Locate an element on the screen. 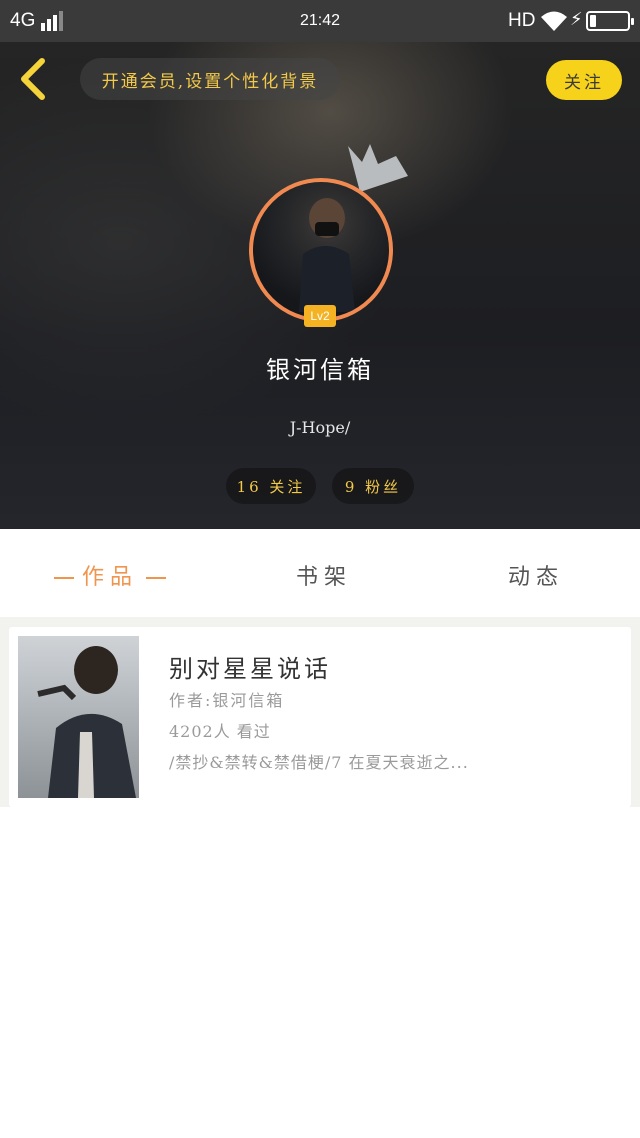  vip-background-prompt: 开通会员,设置个性化背景 is located at coordinates (210, 79).